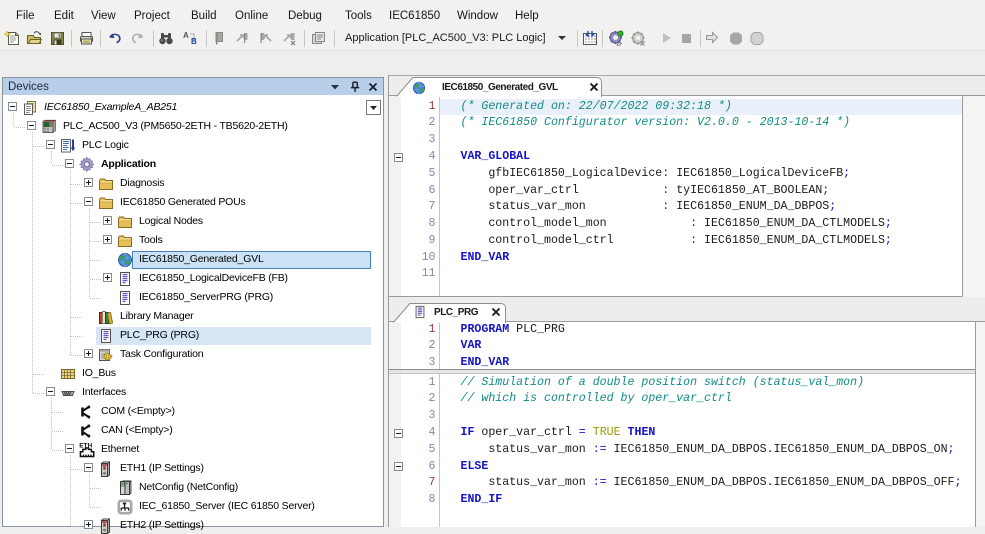 The image size is (985, 534). What do you see at coordinates (186, 35) in the screenshot?
I see `svg-text: A` at bounding box center [186, 35].